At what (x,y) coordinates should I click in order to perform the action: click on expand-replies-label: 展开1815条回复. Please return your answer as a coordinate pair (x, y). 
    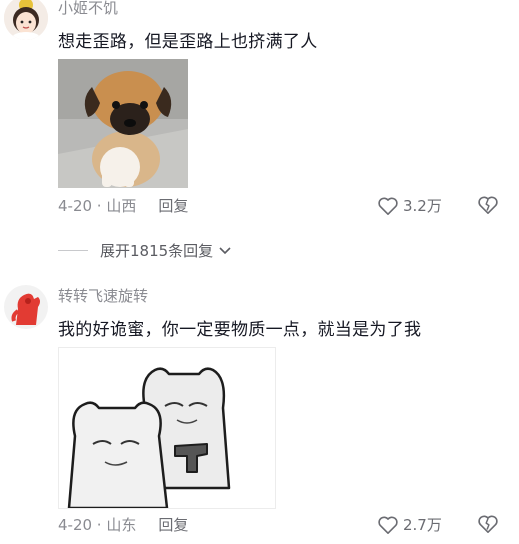
    Looking at the image, I should click on (157, 251).